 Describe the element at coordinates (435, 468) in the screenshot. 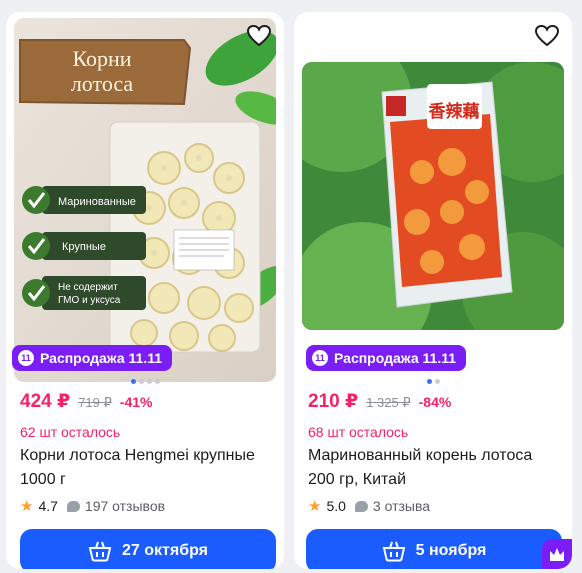

I see `product-title: Маринованный корень лотоса 200 гр, Китай` at that location.